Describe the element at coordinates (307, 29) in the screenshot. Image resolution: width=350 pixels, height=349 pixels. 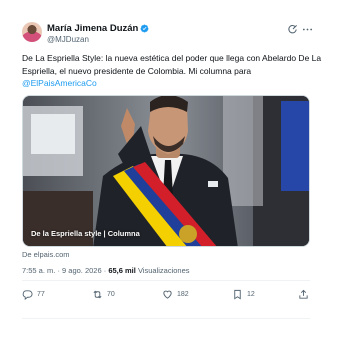
I see `more-icon` at that location.